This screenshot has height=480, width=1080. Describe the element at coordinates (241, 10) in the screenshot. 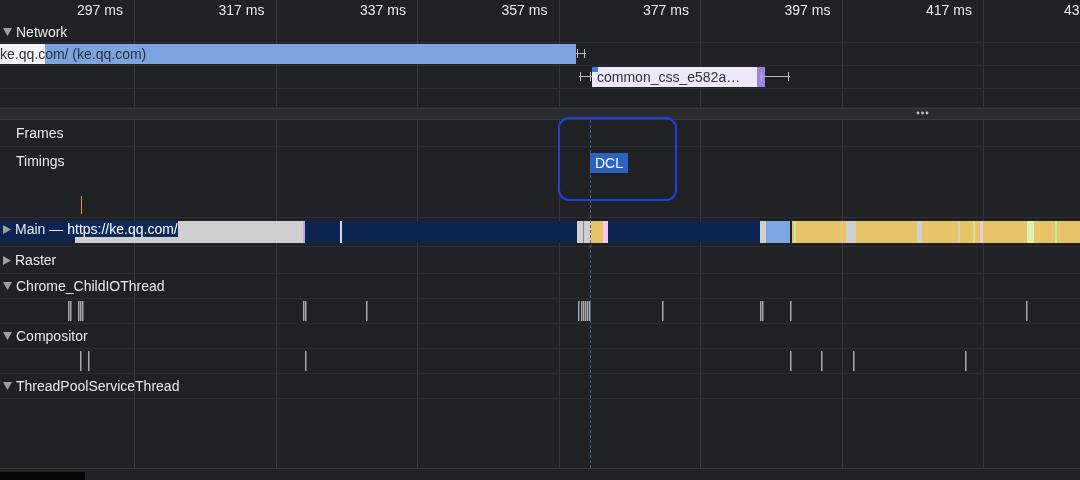

I see `time-tick-label: 317 ms` at that location.